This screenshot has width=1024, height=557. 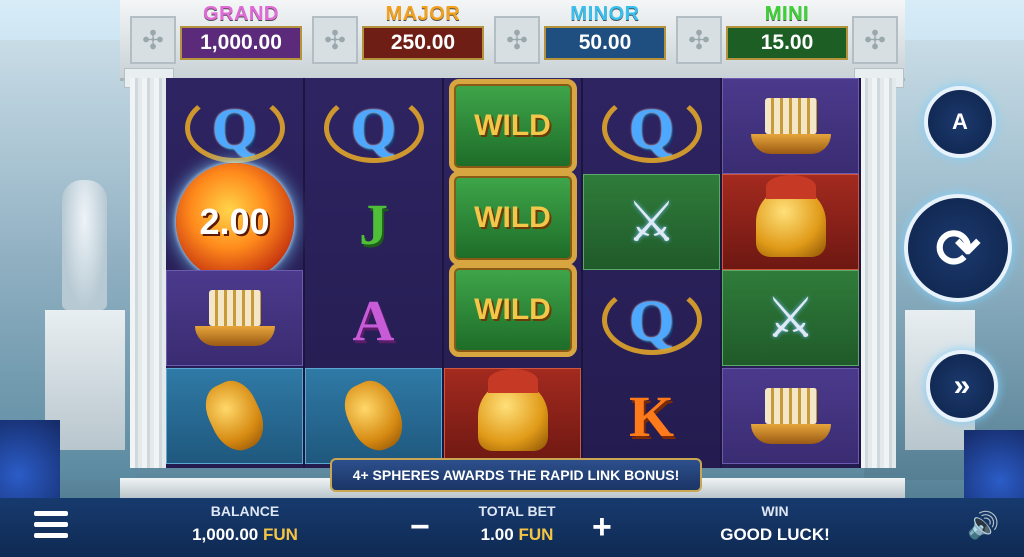 What do you see at coordinates (245, 511) in the screenshot?
I see `balance-label: BALANCE` at bounding box center [245, 511].